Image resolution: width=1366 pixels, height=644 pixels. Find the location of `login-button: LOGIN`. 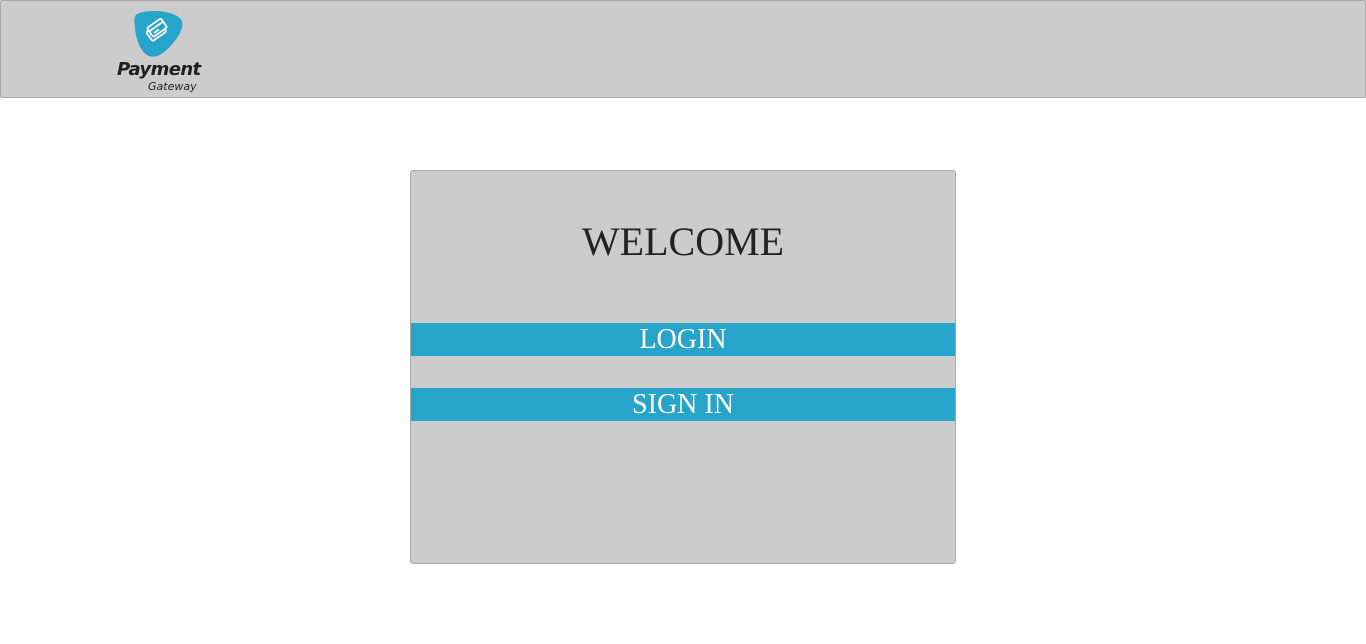

login-button: LOGIN is located at coordinates (683, 339).